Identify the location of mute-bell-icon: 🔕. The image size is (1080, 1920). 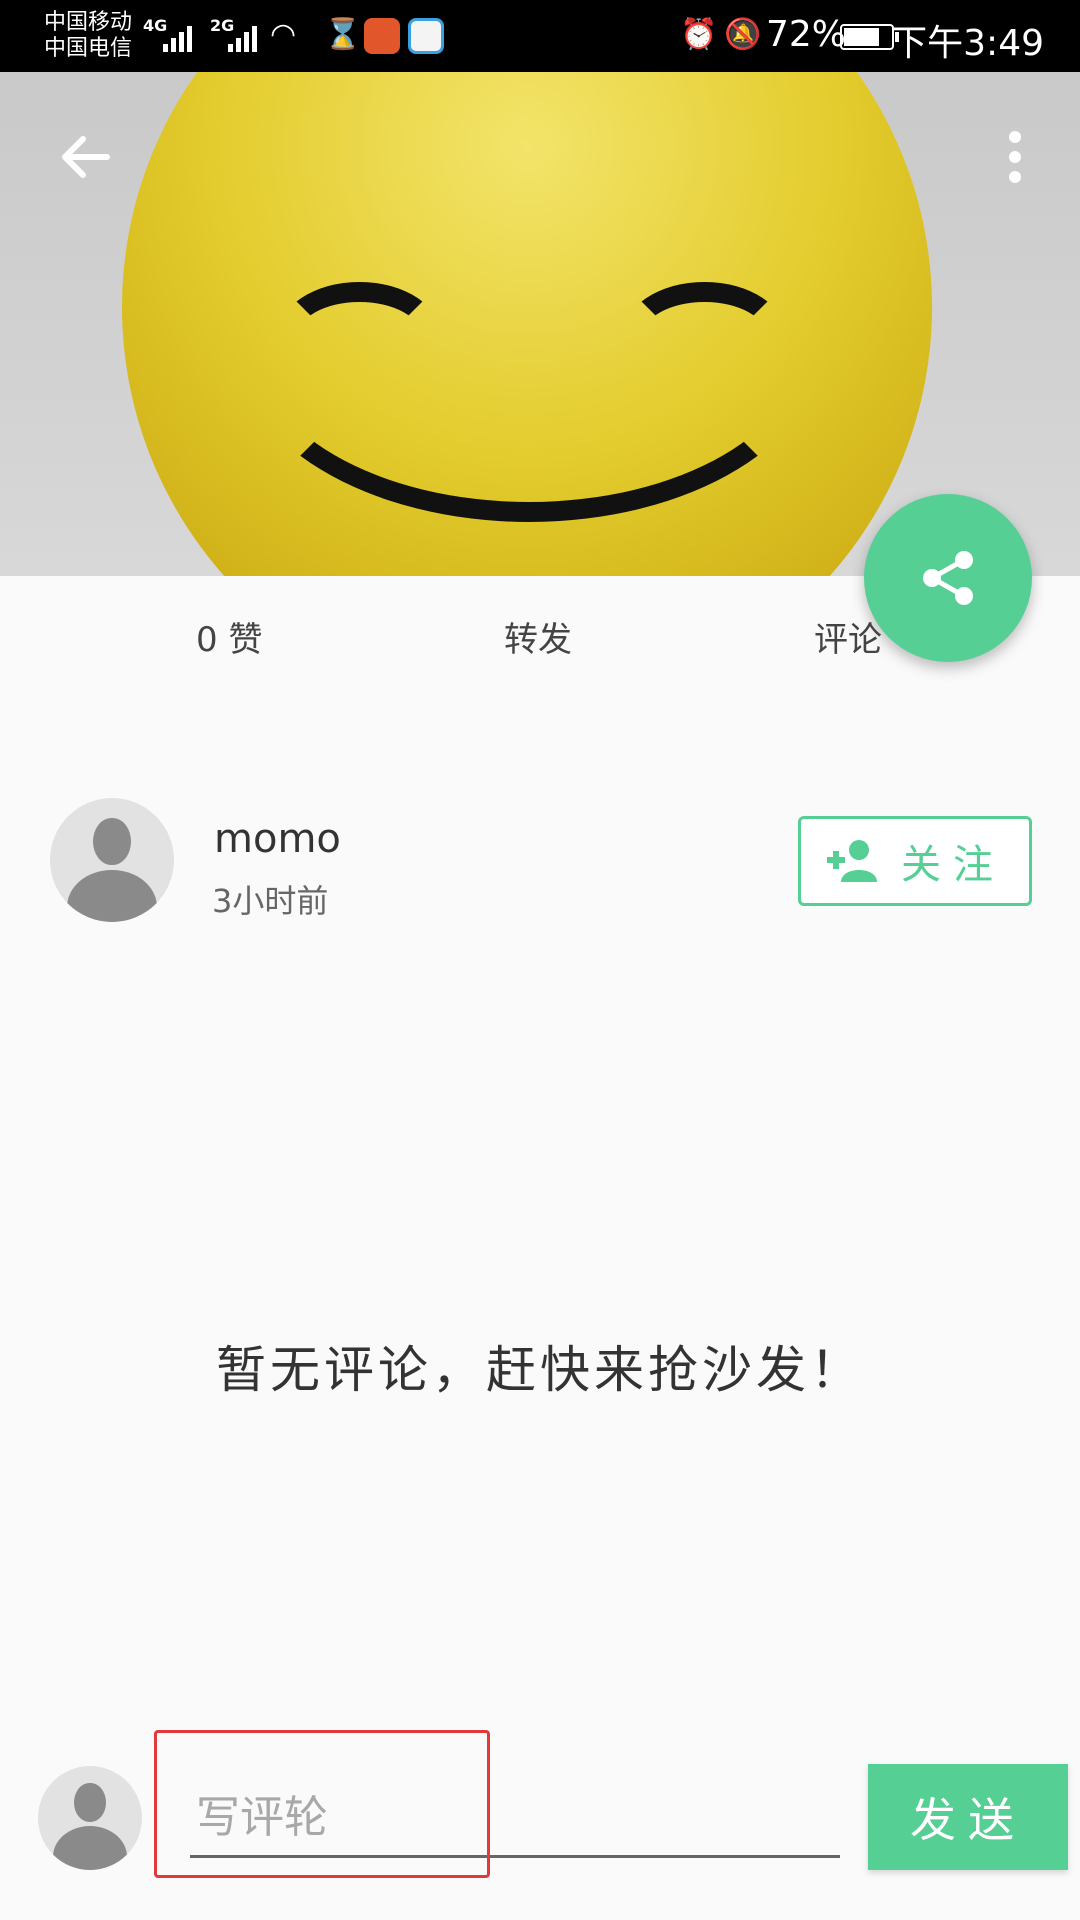
(743, 34).